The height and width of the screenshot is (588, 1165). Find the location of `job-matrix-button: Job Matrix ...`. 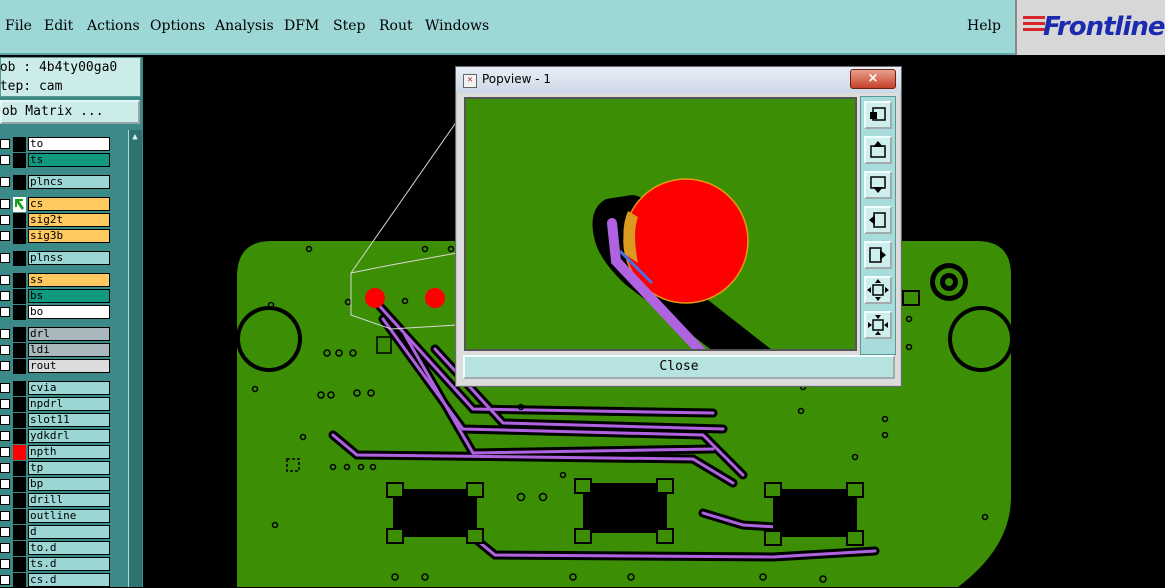

job-matrix-button: Job Matrix ... is located at coordinates (70, 112).